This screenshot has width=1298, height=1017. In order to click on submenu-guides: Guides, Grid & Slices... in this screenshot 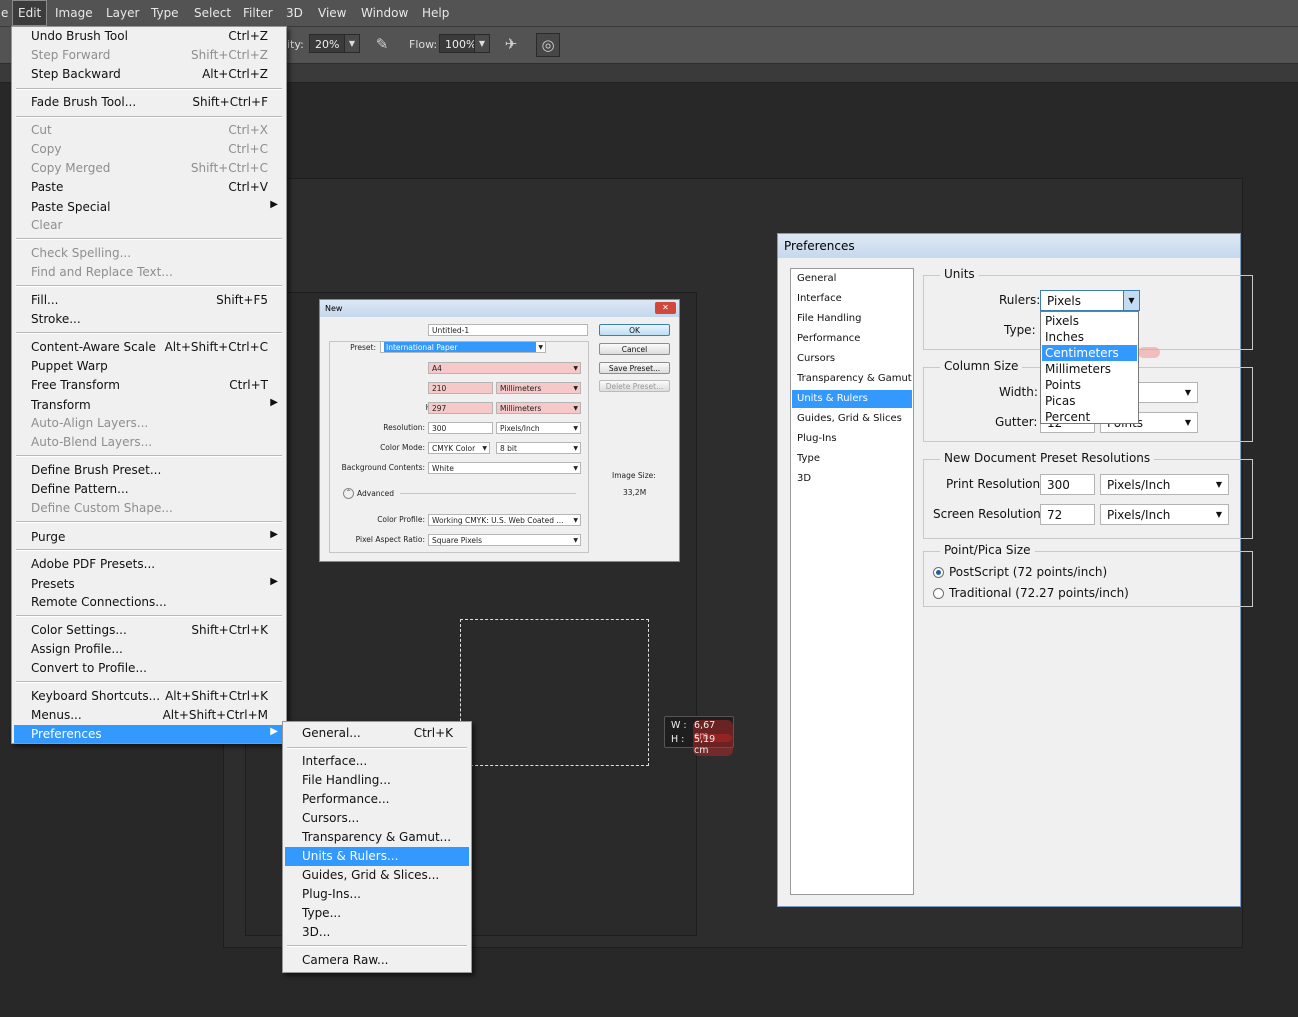, I will do `click(377, 875)`.